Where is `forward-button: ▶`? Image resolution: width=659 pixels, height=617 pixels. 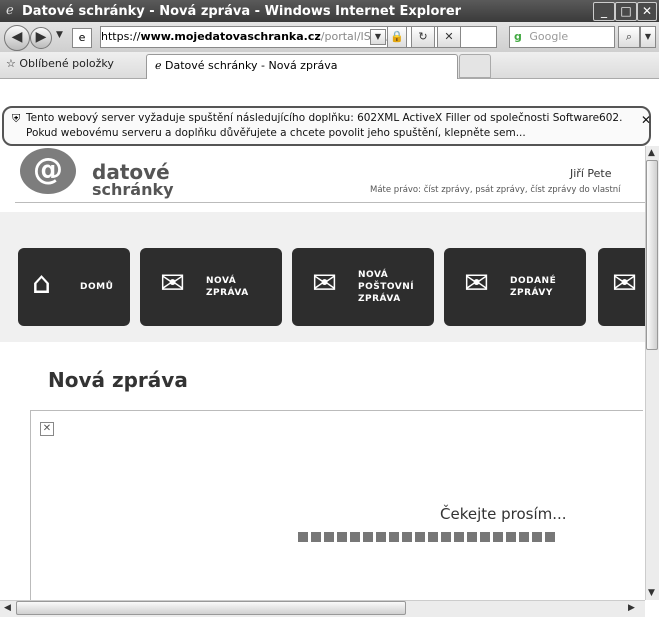 forward-button: ▶ is located at coordinates (41, 38).